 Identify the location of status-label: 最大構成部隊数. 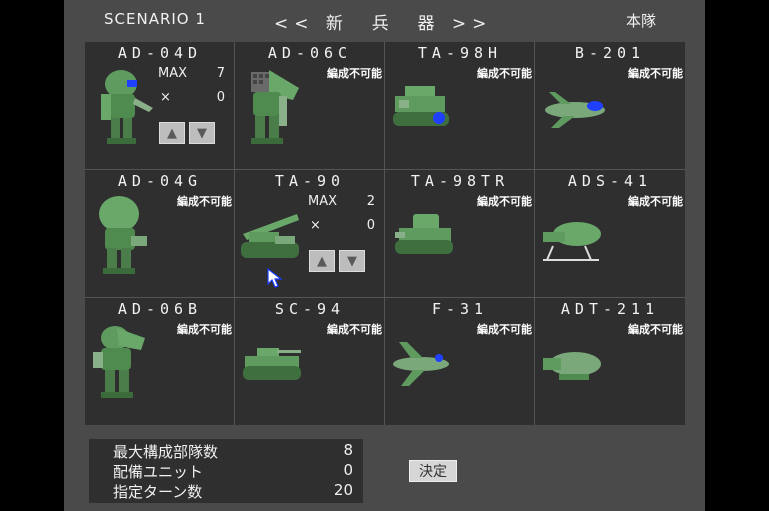
(166, 452).